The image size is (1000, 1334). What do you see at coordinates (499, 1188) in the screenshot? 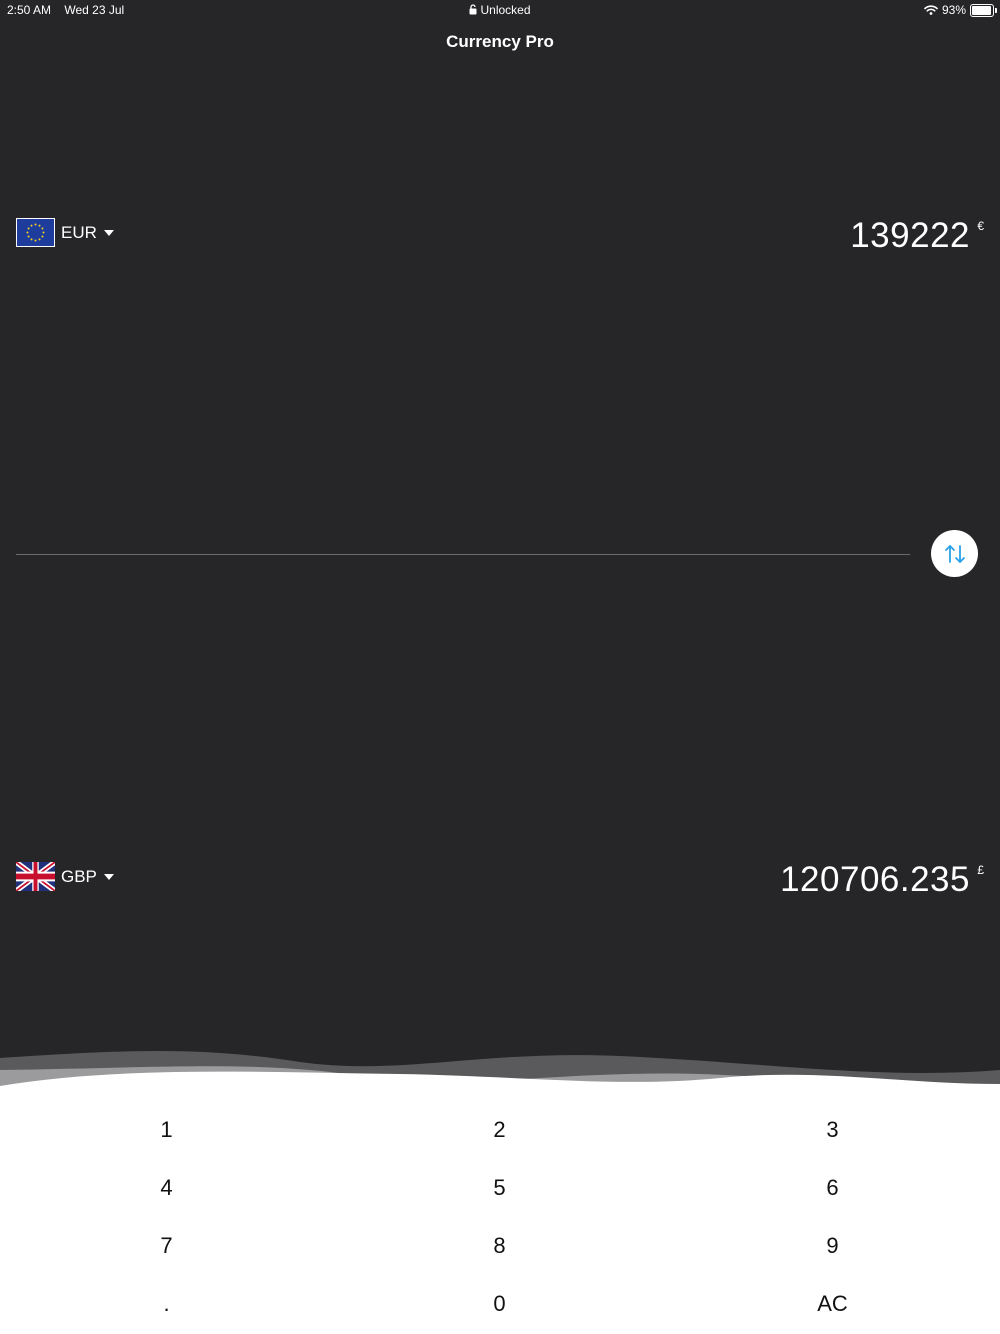
I see `key-5: 5` at bounding box center [499, 1188].